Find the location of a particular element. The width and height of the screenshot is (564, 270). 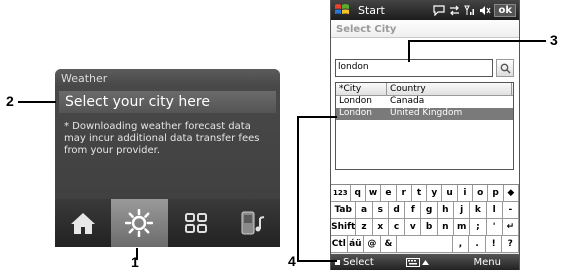

callout-line-3-vertical is located at coordinates (409, 51).